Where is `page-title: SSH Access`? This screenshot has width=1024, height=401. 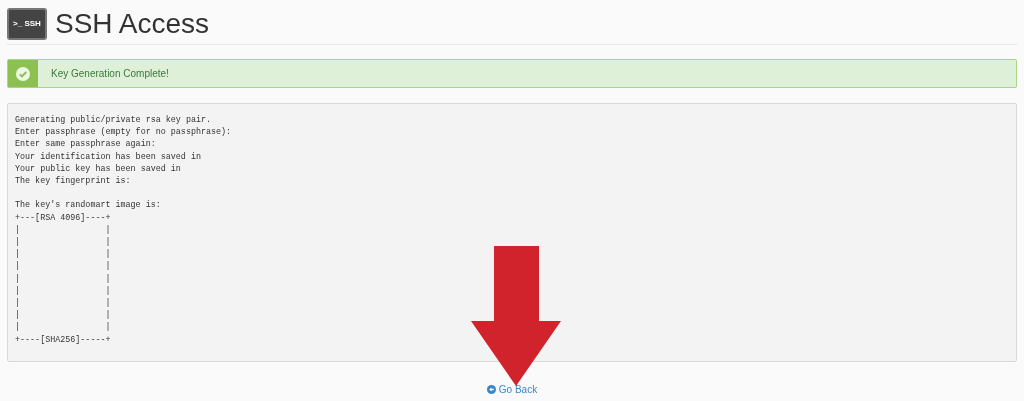
page-title: SSH Access is located at coordinates (132, 23).